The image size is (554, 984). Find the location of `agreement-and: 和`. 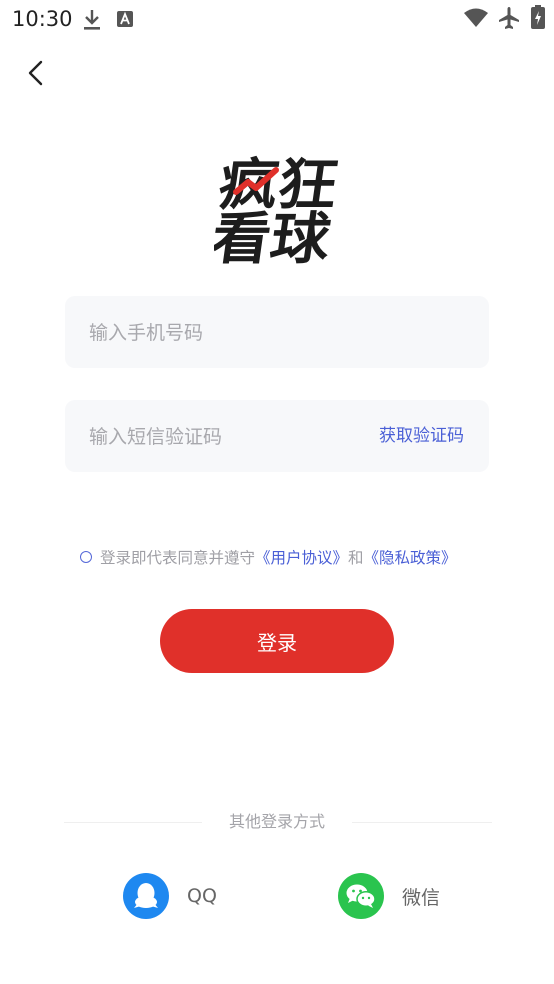

agreement-and: 和 is located at coordinates (356, 558).